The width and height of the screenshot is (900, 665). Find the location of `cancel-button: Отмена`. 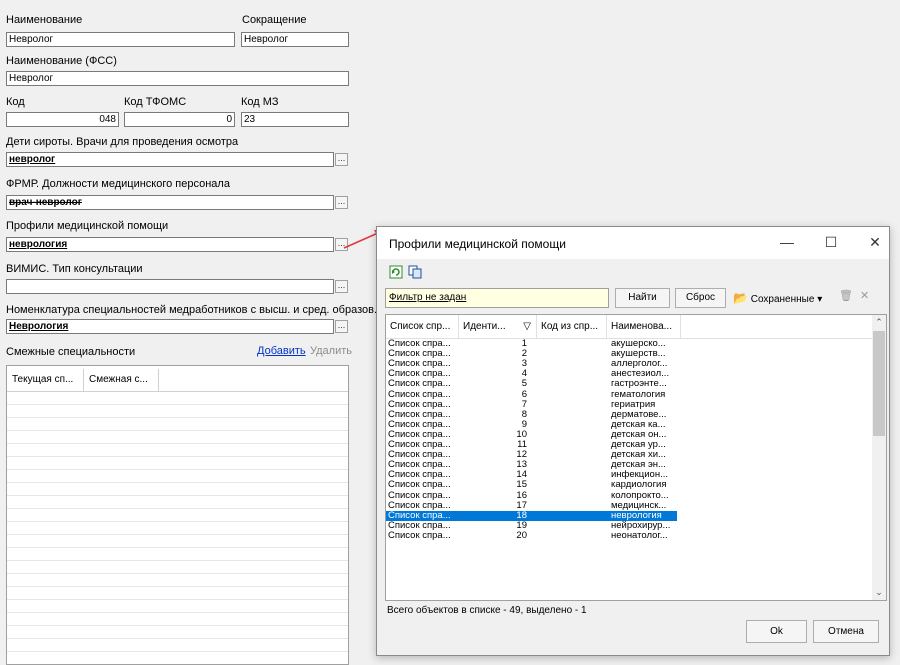

cancel-button: Отмена is located at coordinates (846, 631).